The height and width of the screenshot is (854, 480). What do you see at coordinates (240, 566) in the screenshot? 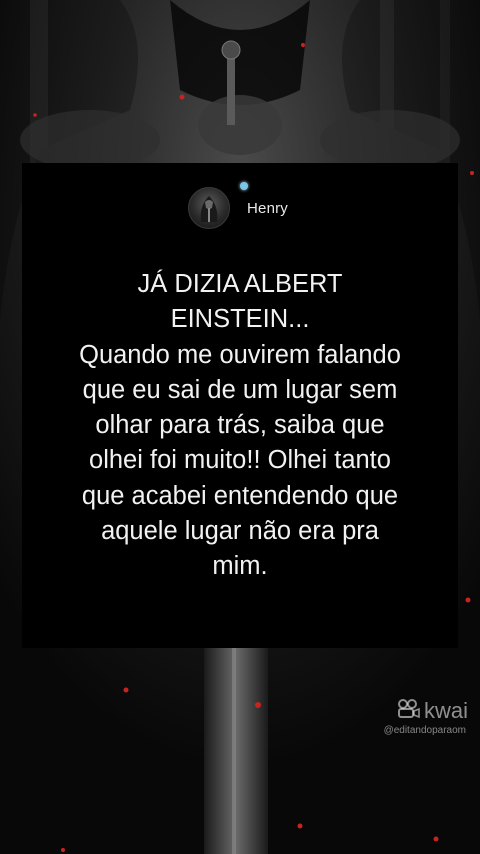
I see `quote-line: mim.` at bounding box center [240, 566].